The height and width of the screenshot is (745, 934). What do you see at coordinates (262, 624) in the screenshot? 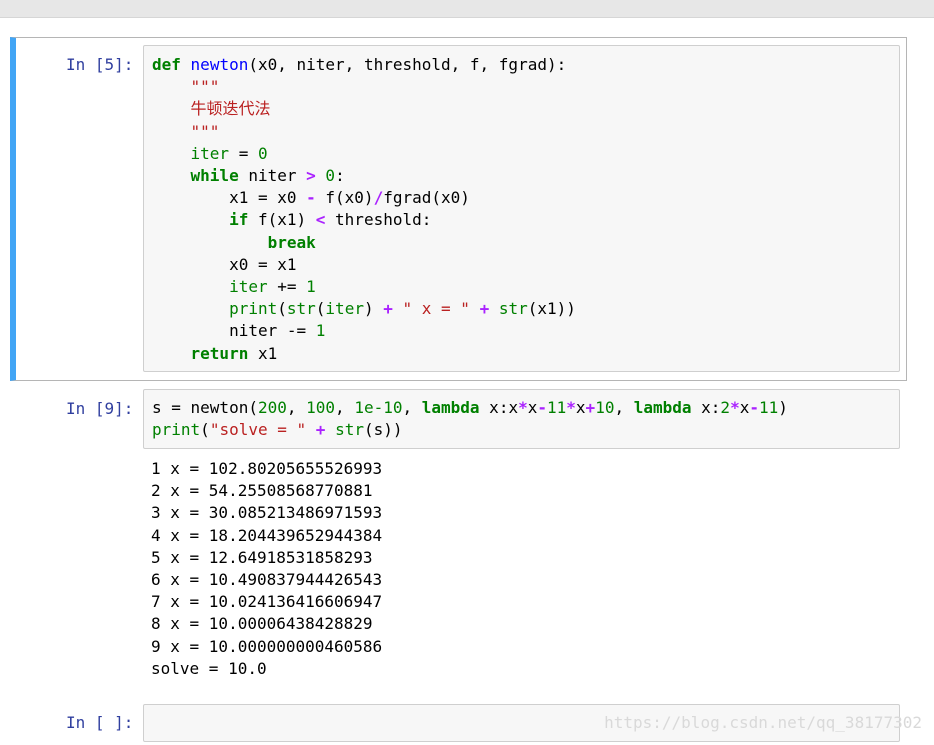
I see `output-line: 8 x = 10.00006438428829` at bounding box center [262, 624].